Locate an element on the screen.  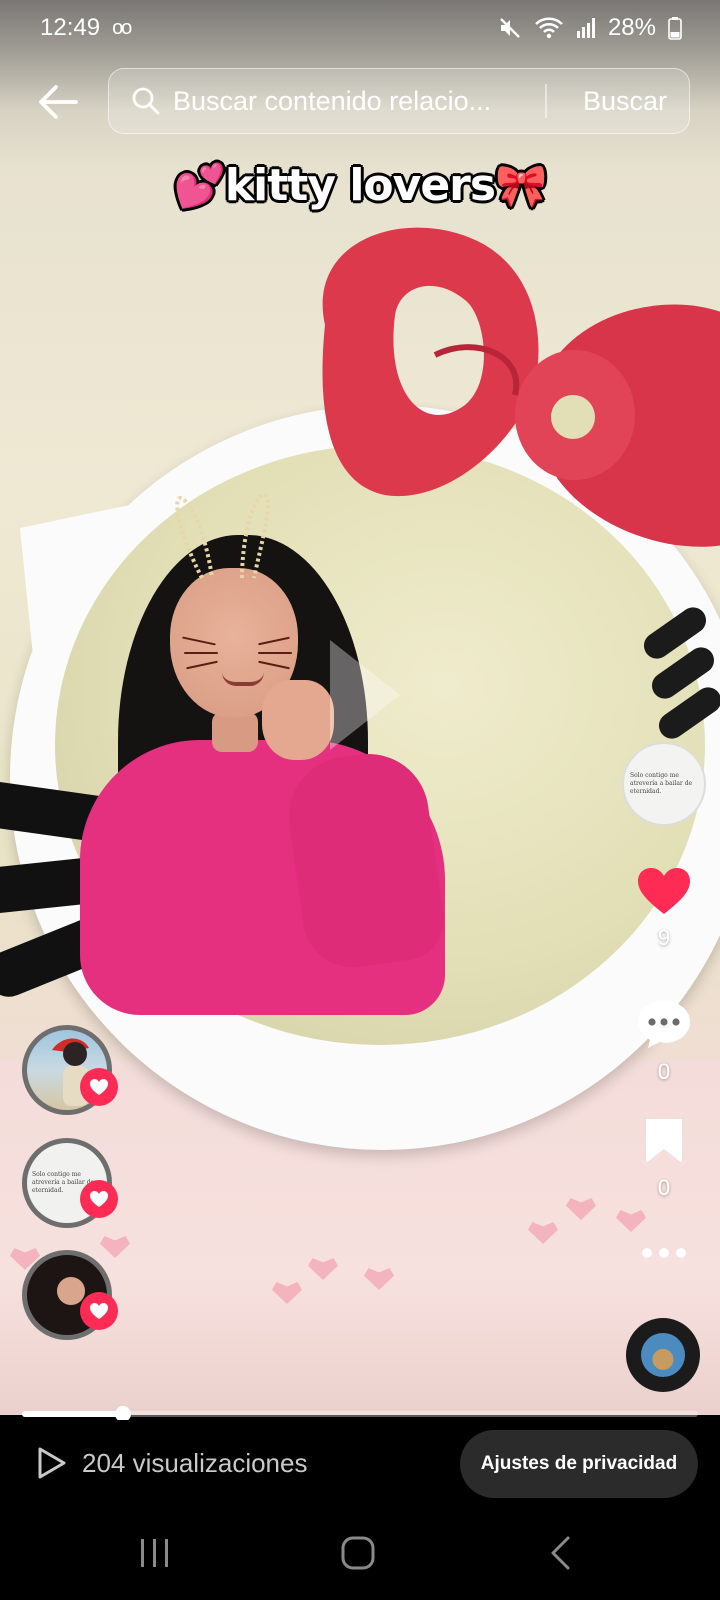
battery-icon is located at coordinates (675, 28).